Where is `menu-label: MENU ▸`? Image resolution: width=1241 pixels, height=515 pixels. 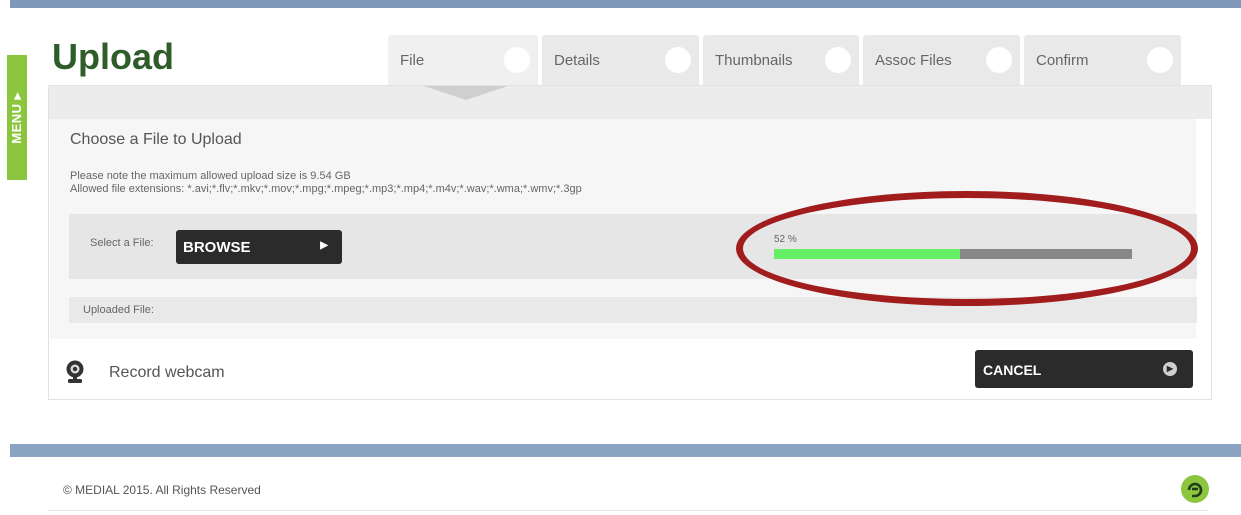 menu-label: MENU ▸ is located at coordinates (16, 117).